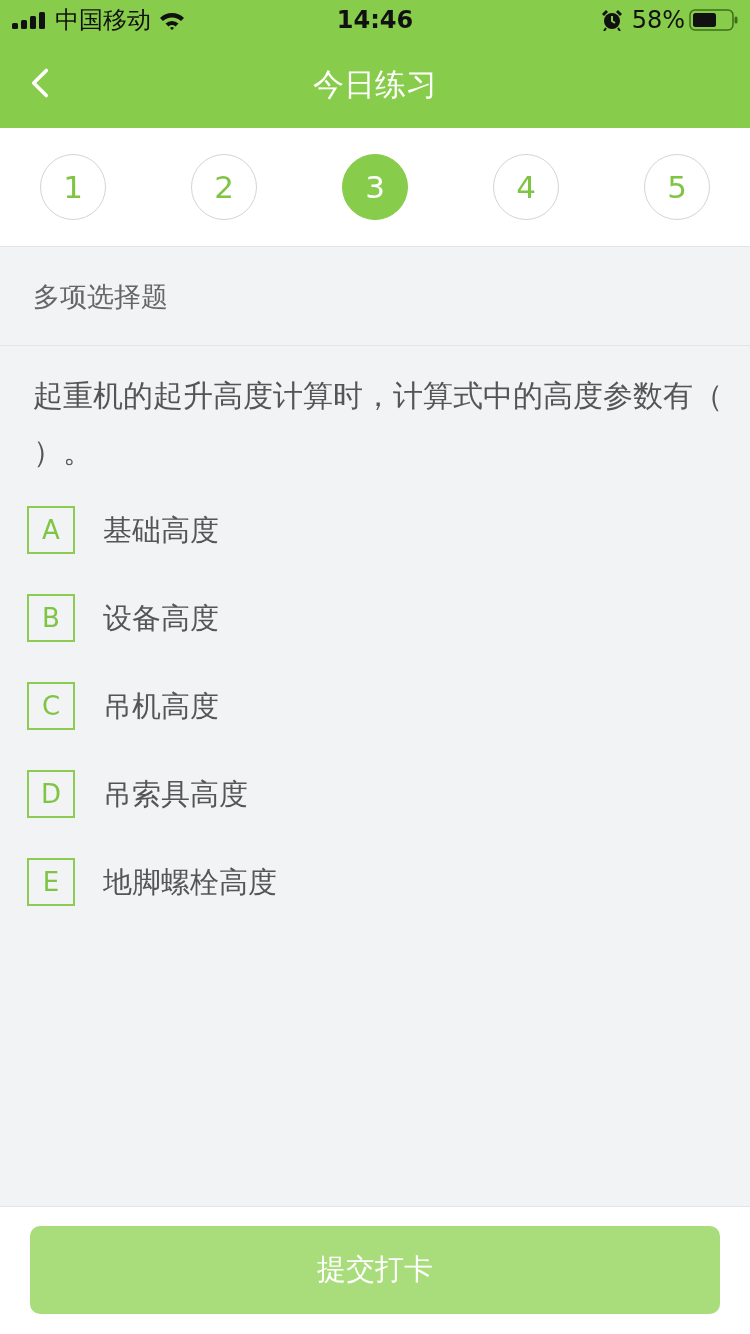 The height and width of the screenshot is (1334, 750). Describe the element at coordinates (51, 530) in the screenshot. I see `option-letter-box: A` at that location.